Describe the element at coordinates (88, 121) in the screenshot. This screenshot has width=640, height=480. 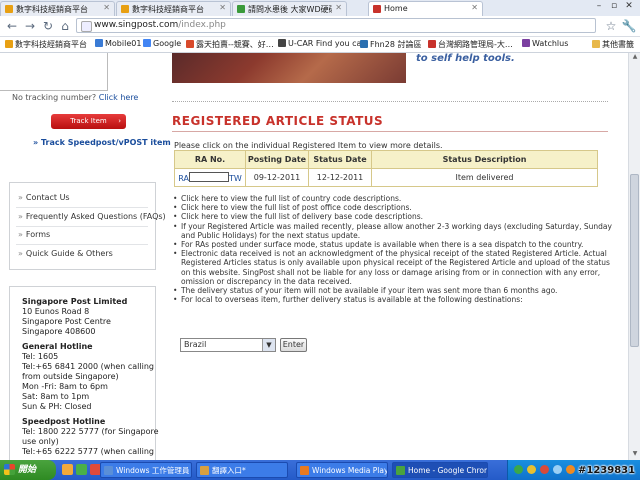
I see `track-item-button: Track Item ›` at that location.